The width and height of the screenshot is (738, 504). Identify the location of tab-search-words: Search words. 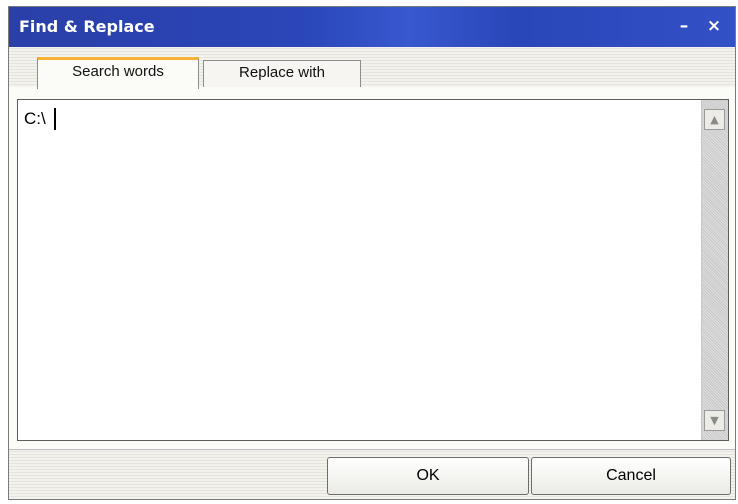
(118, 73).